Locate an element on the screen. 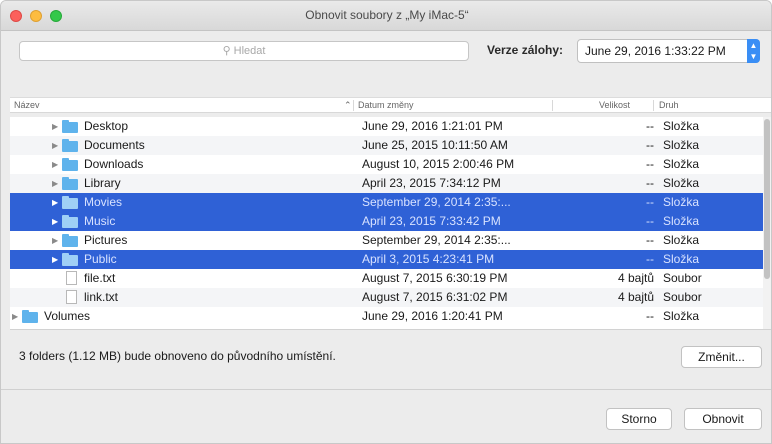 This screenshot has width=772, height=444. search-input: ⚲ Hledat is located at coordinates (244, 51).